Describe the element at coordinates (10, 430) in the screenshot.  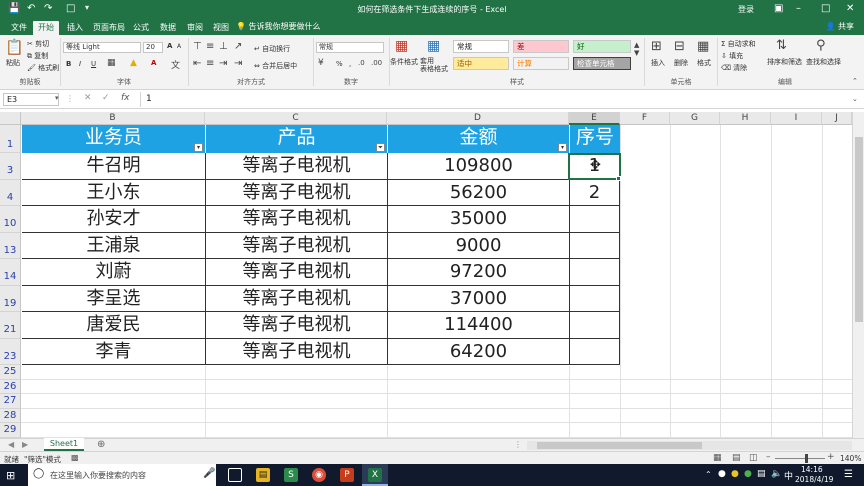
I see `row-header: 29` at that location.